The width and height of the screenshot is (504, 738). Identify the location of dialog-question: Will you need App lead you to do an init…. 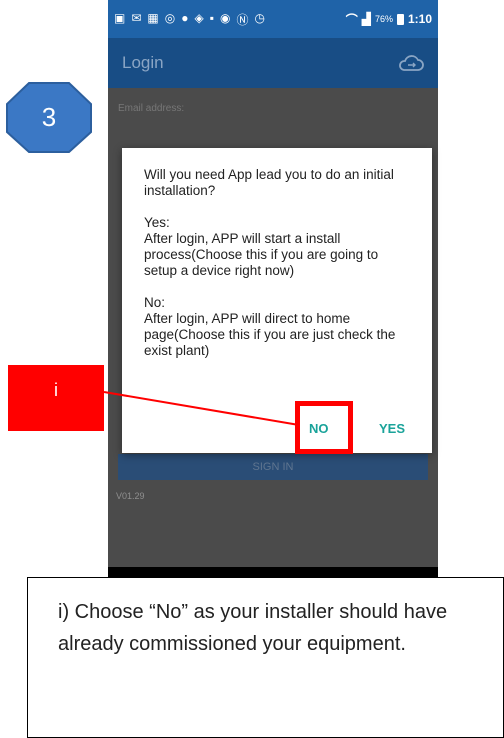
(269, 182).